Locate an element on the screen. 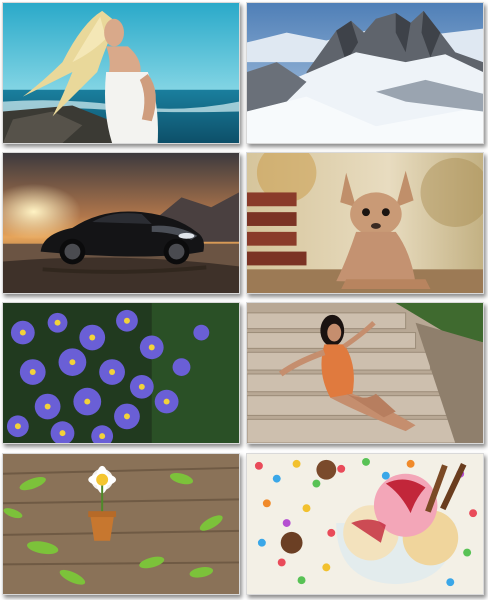 This screenshot has width=488, height=600. photo-purple-flowers is located at coordinates (121, 373).